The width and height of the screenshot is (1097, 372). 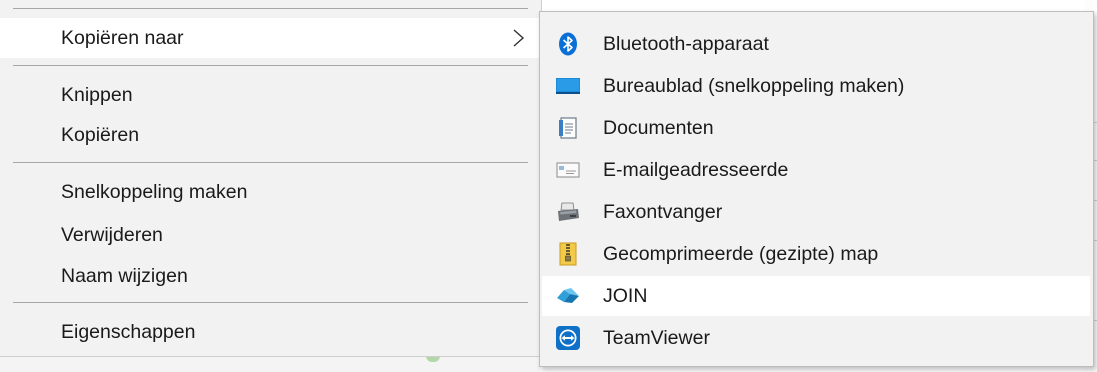 I want to click on chevron-right-icon, so click(x=519, y=38).